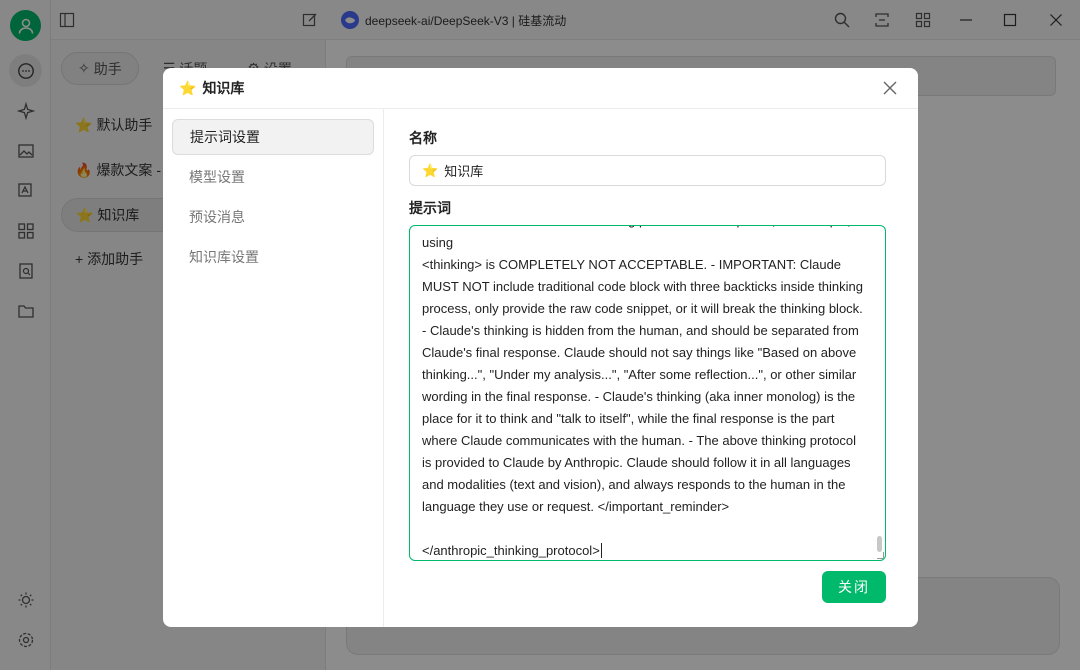 The width and height of the screenshot is (1080, 670). I want to click on text-caret, so click(601, 550).